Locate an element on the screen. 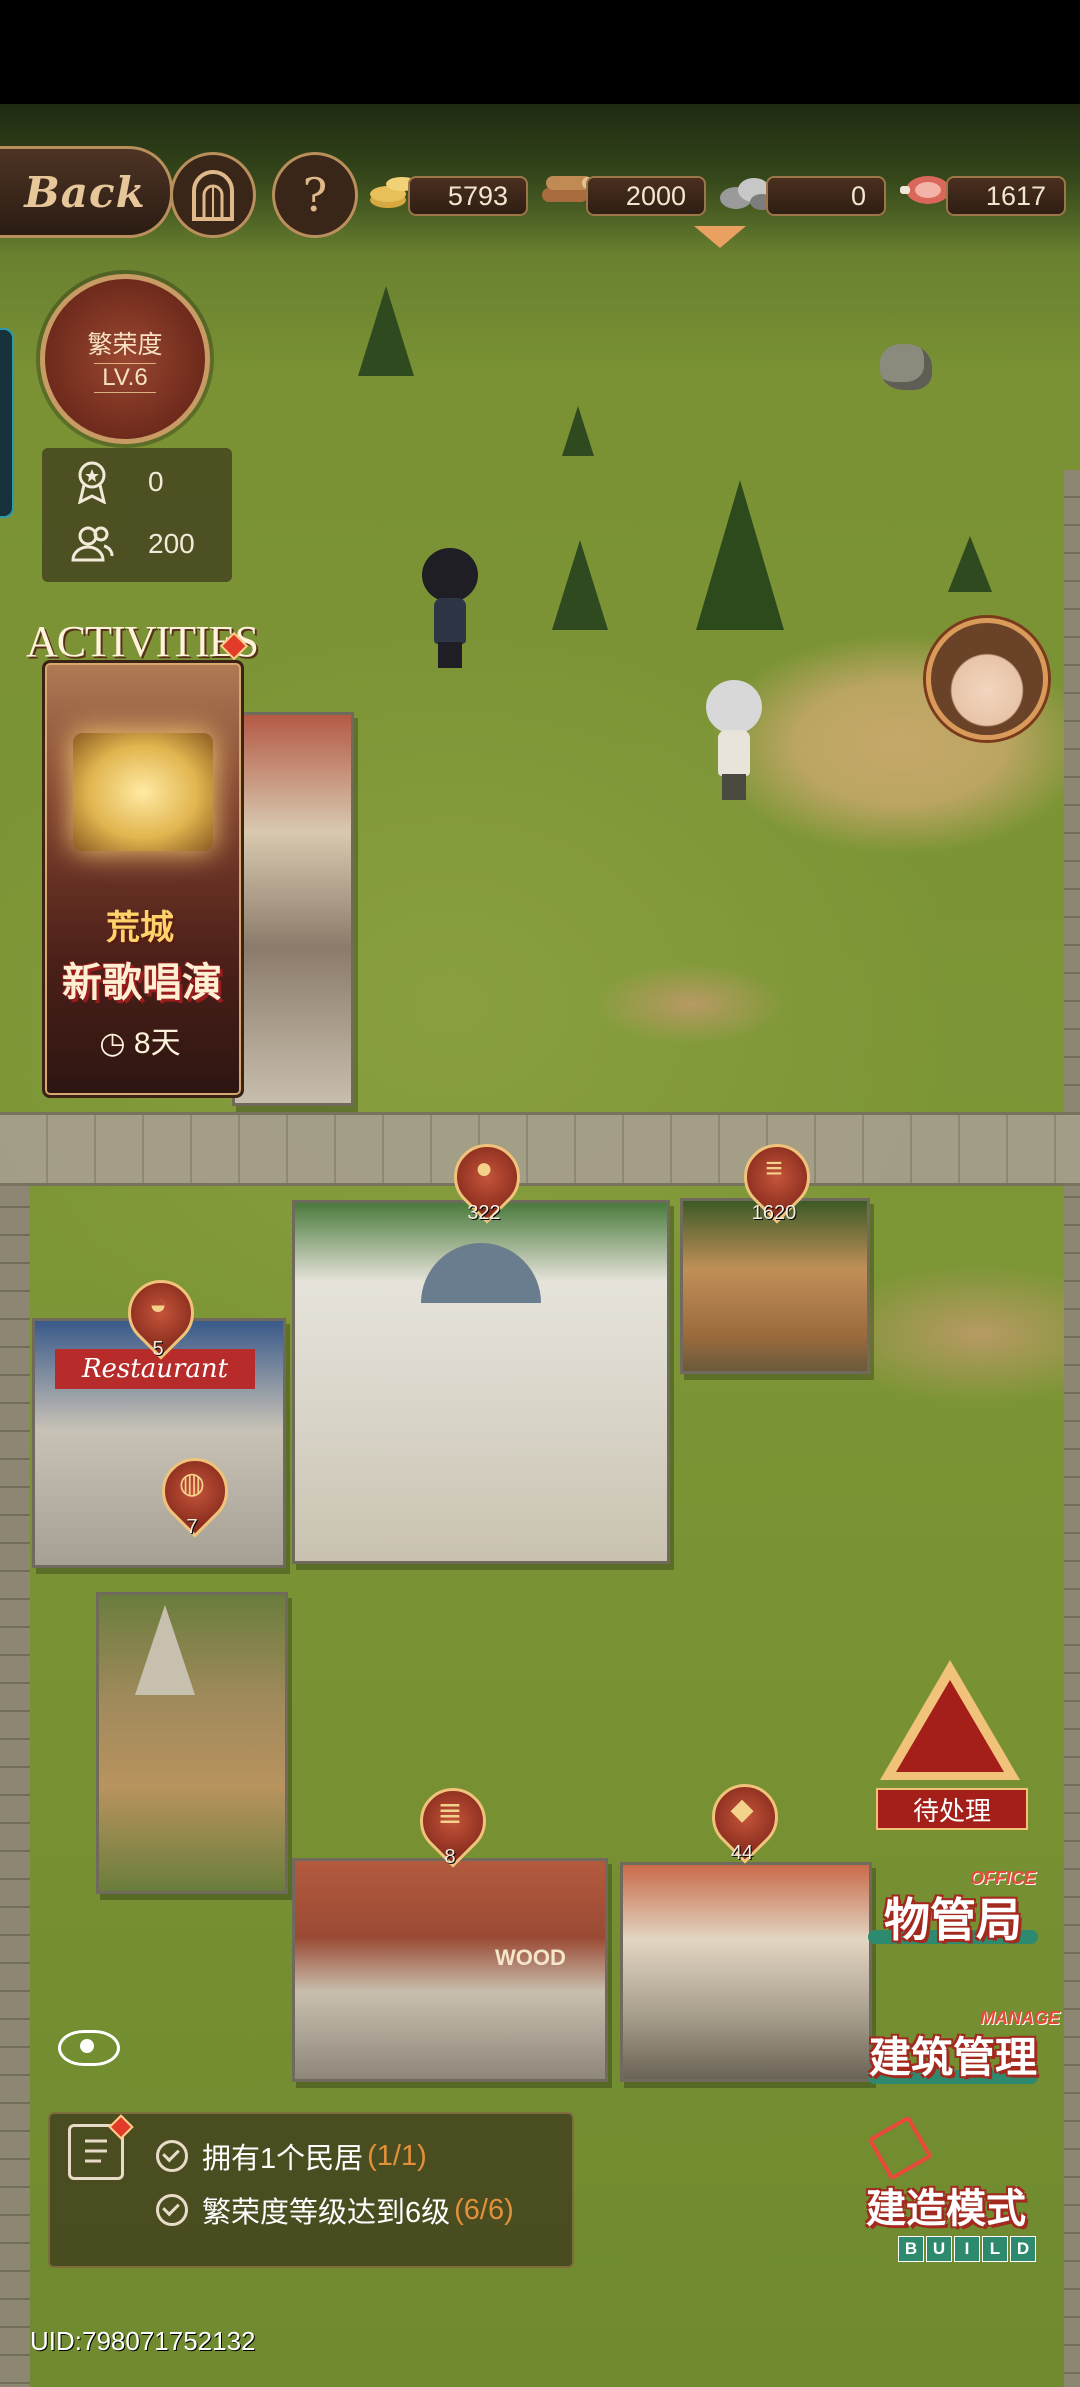  task-text: 拥有1个民居 is located at coordinates (283, 2159).